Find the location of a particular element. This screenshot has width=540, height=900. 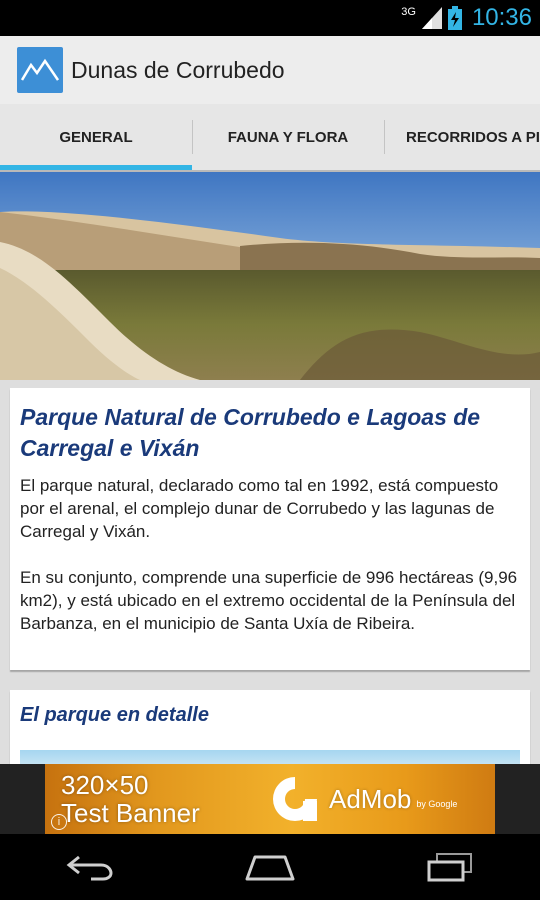

park-detail-title: El parque en detalle is located at coordinates (114, 715).